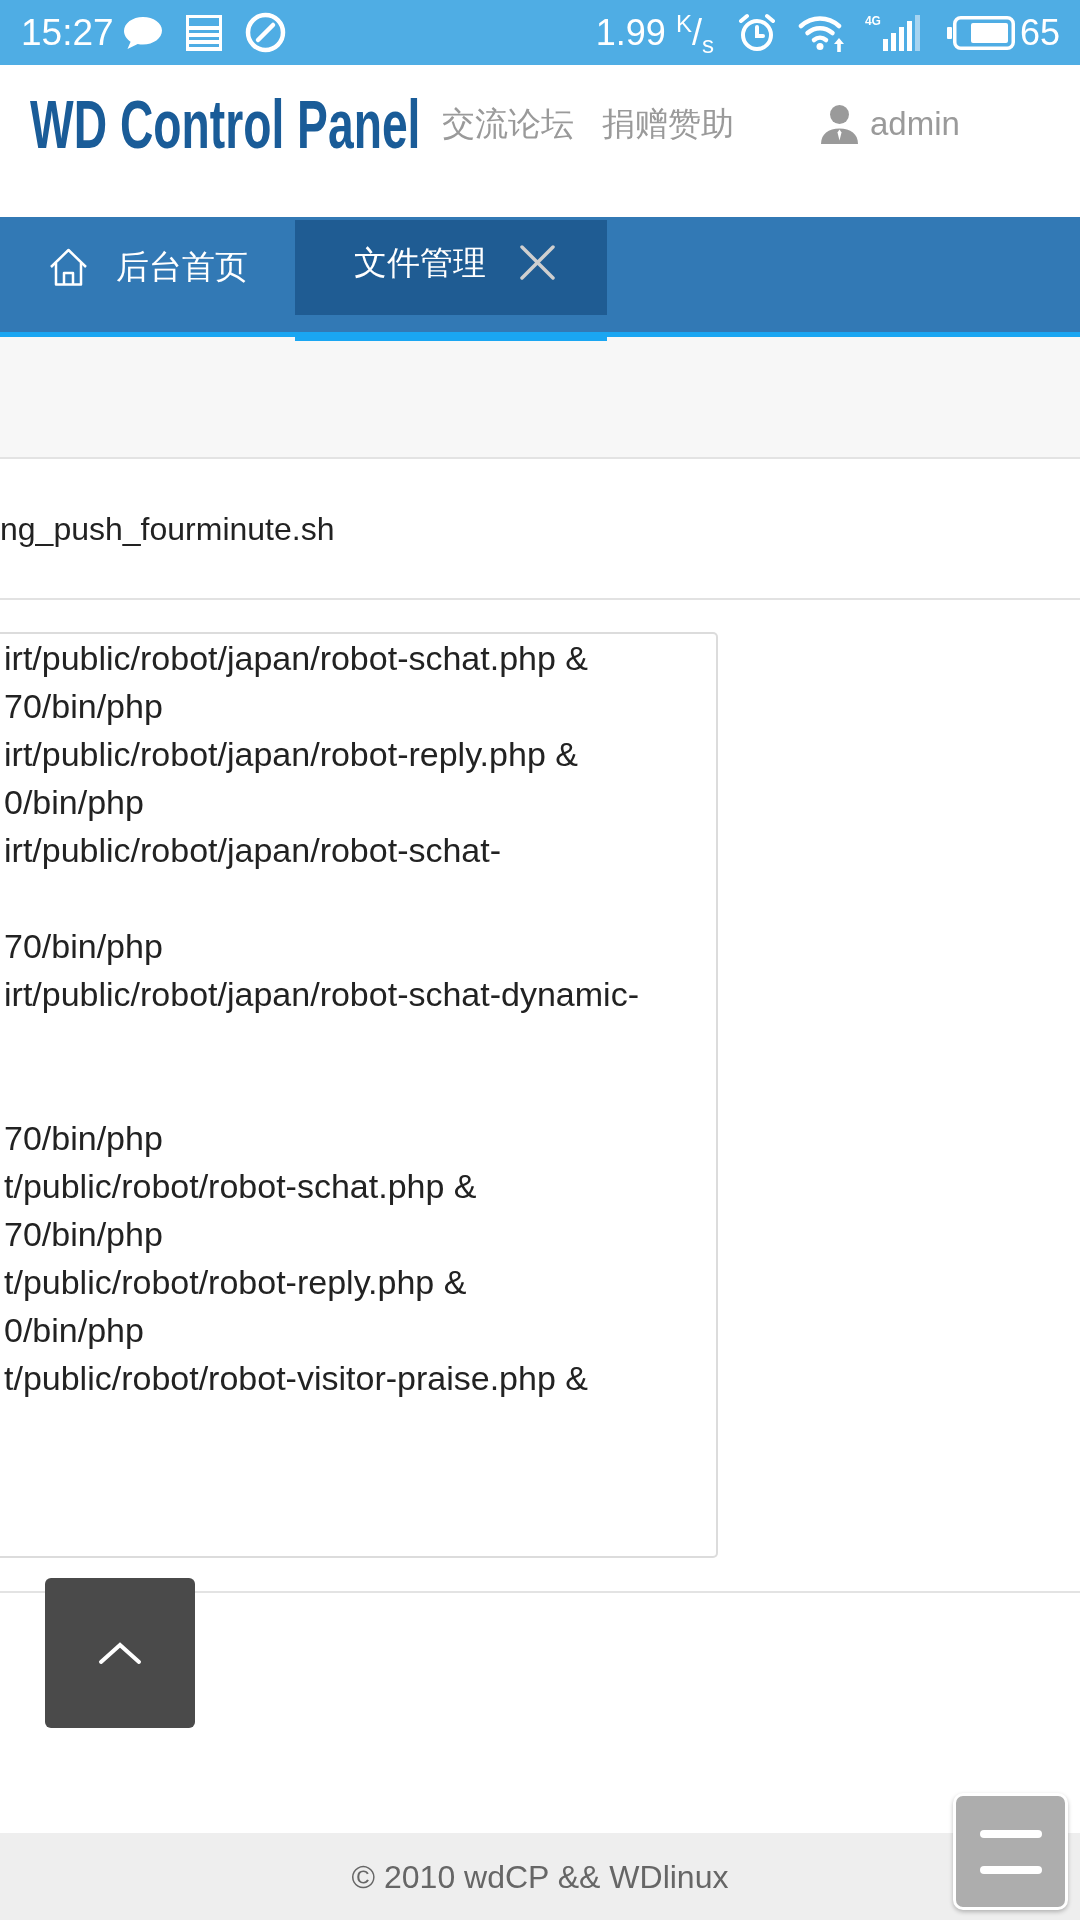  I want to click on chevron-up-icon, so click(120, 1653).